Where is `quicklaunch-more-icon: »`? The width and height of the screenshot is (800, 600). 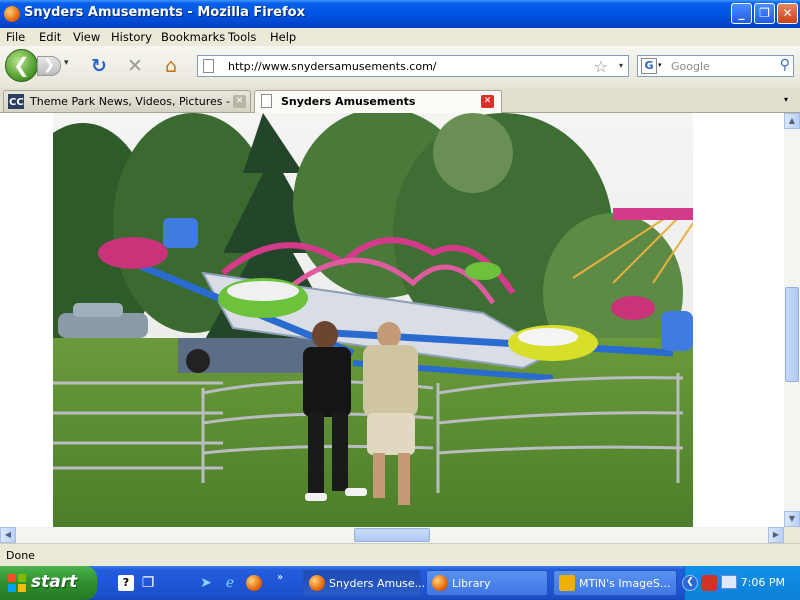 quicklaunch-more-icon: » is located at coordinates (280, 578).